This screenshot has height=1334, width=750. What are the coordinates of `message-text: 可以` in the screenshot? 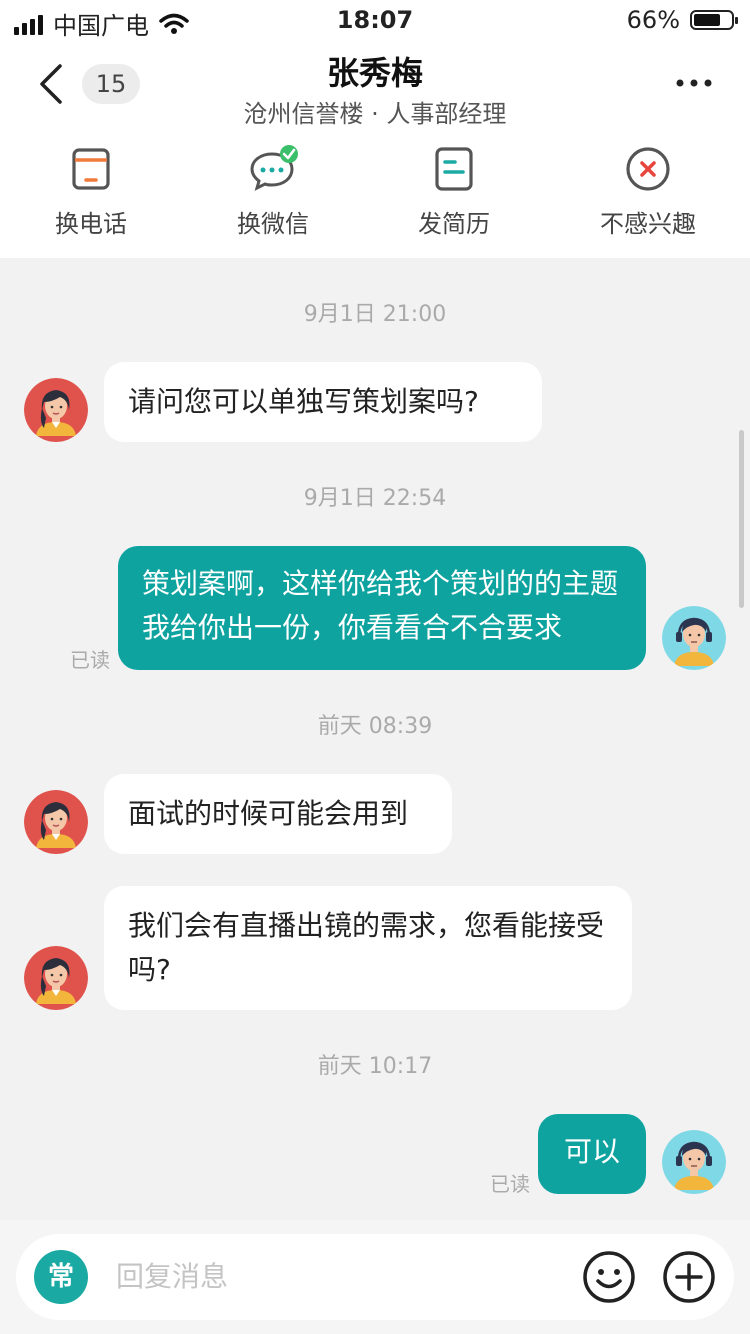 It's located at (591, 1151).